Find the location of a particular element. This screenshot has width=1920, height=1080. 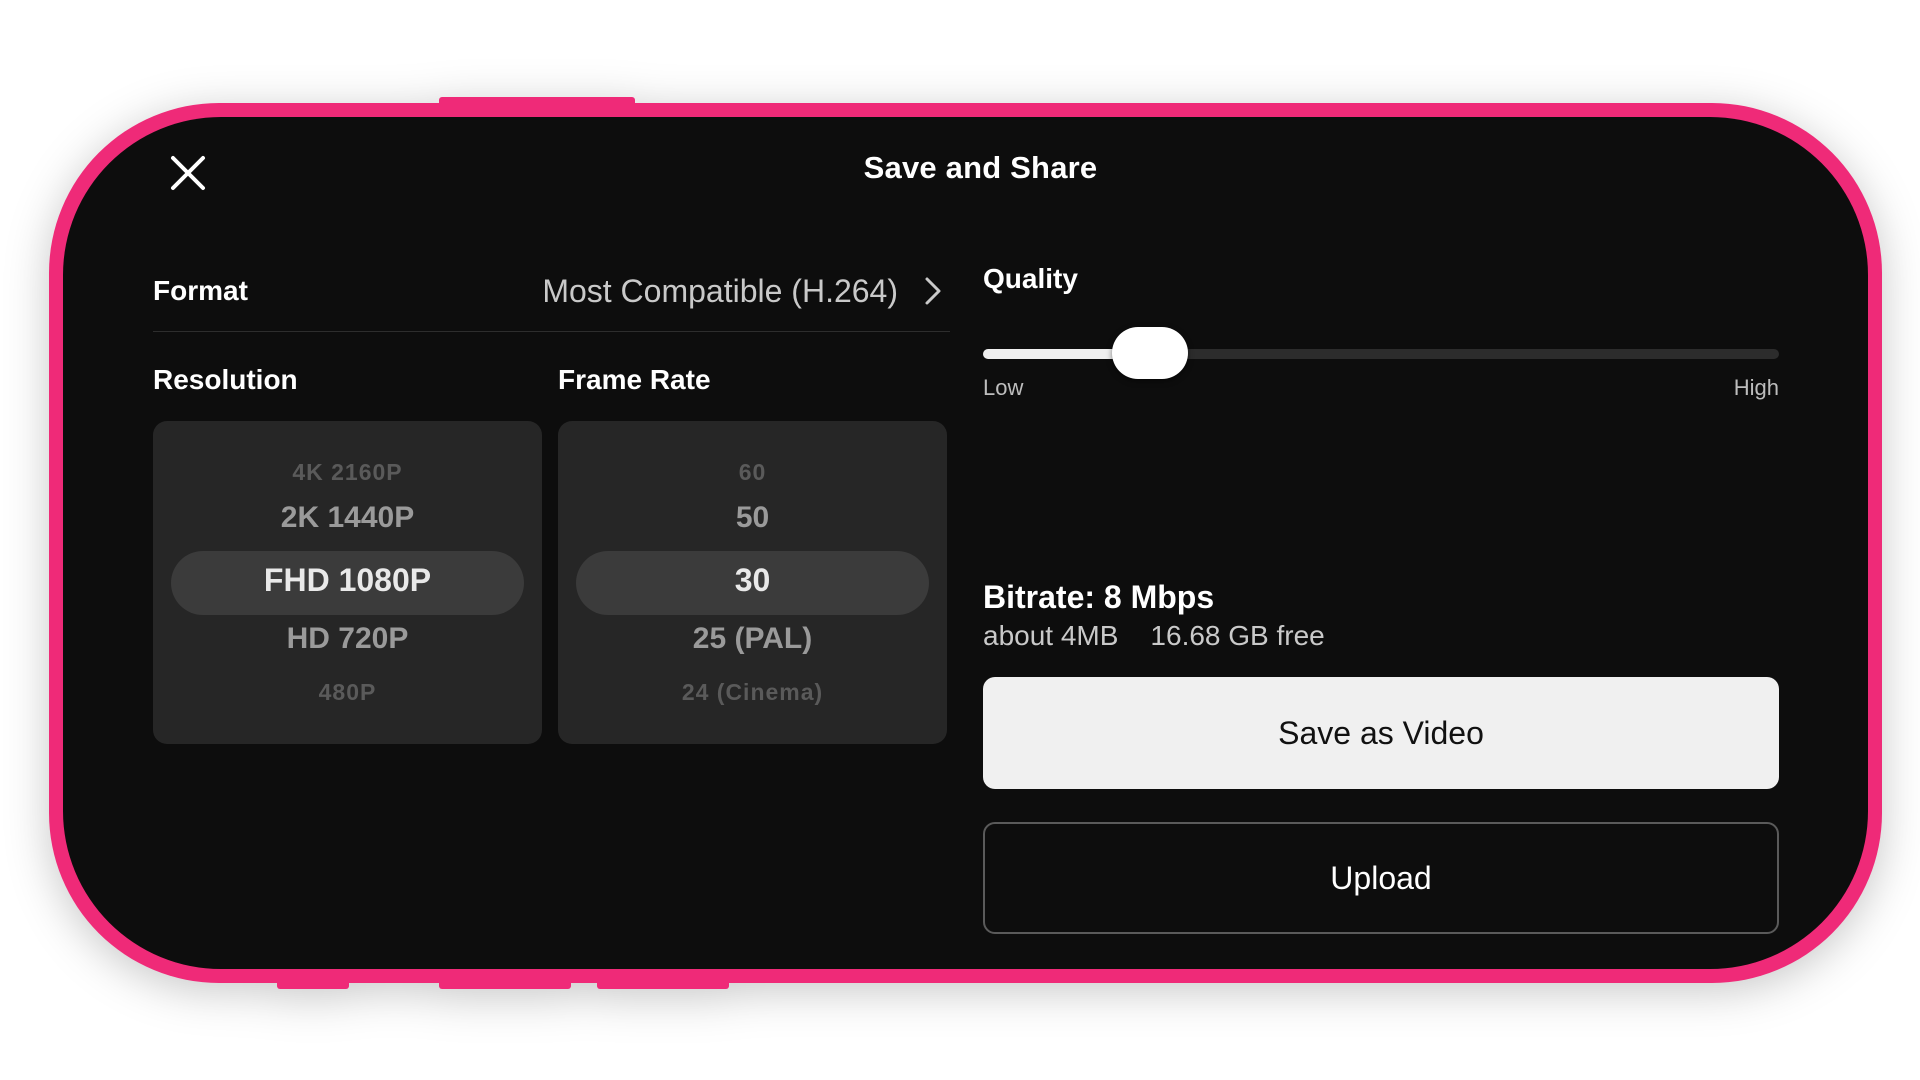

format-row: Format Most Compatible (H.264) is located at coordinates (551, 296).